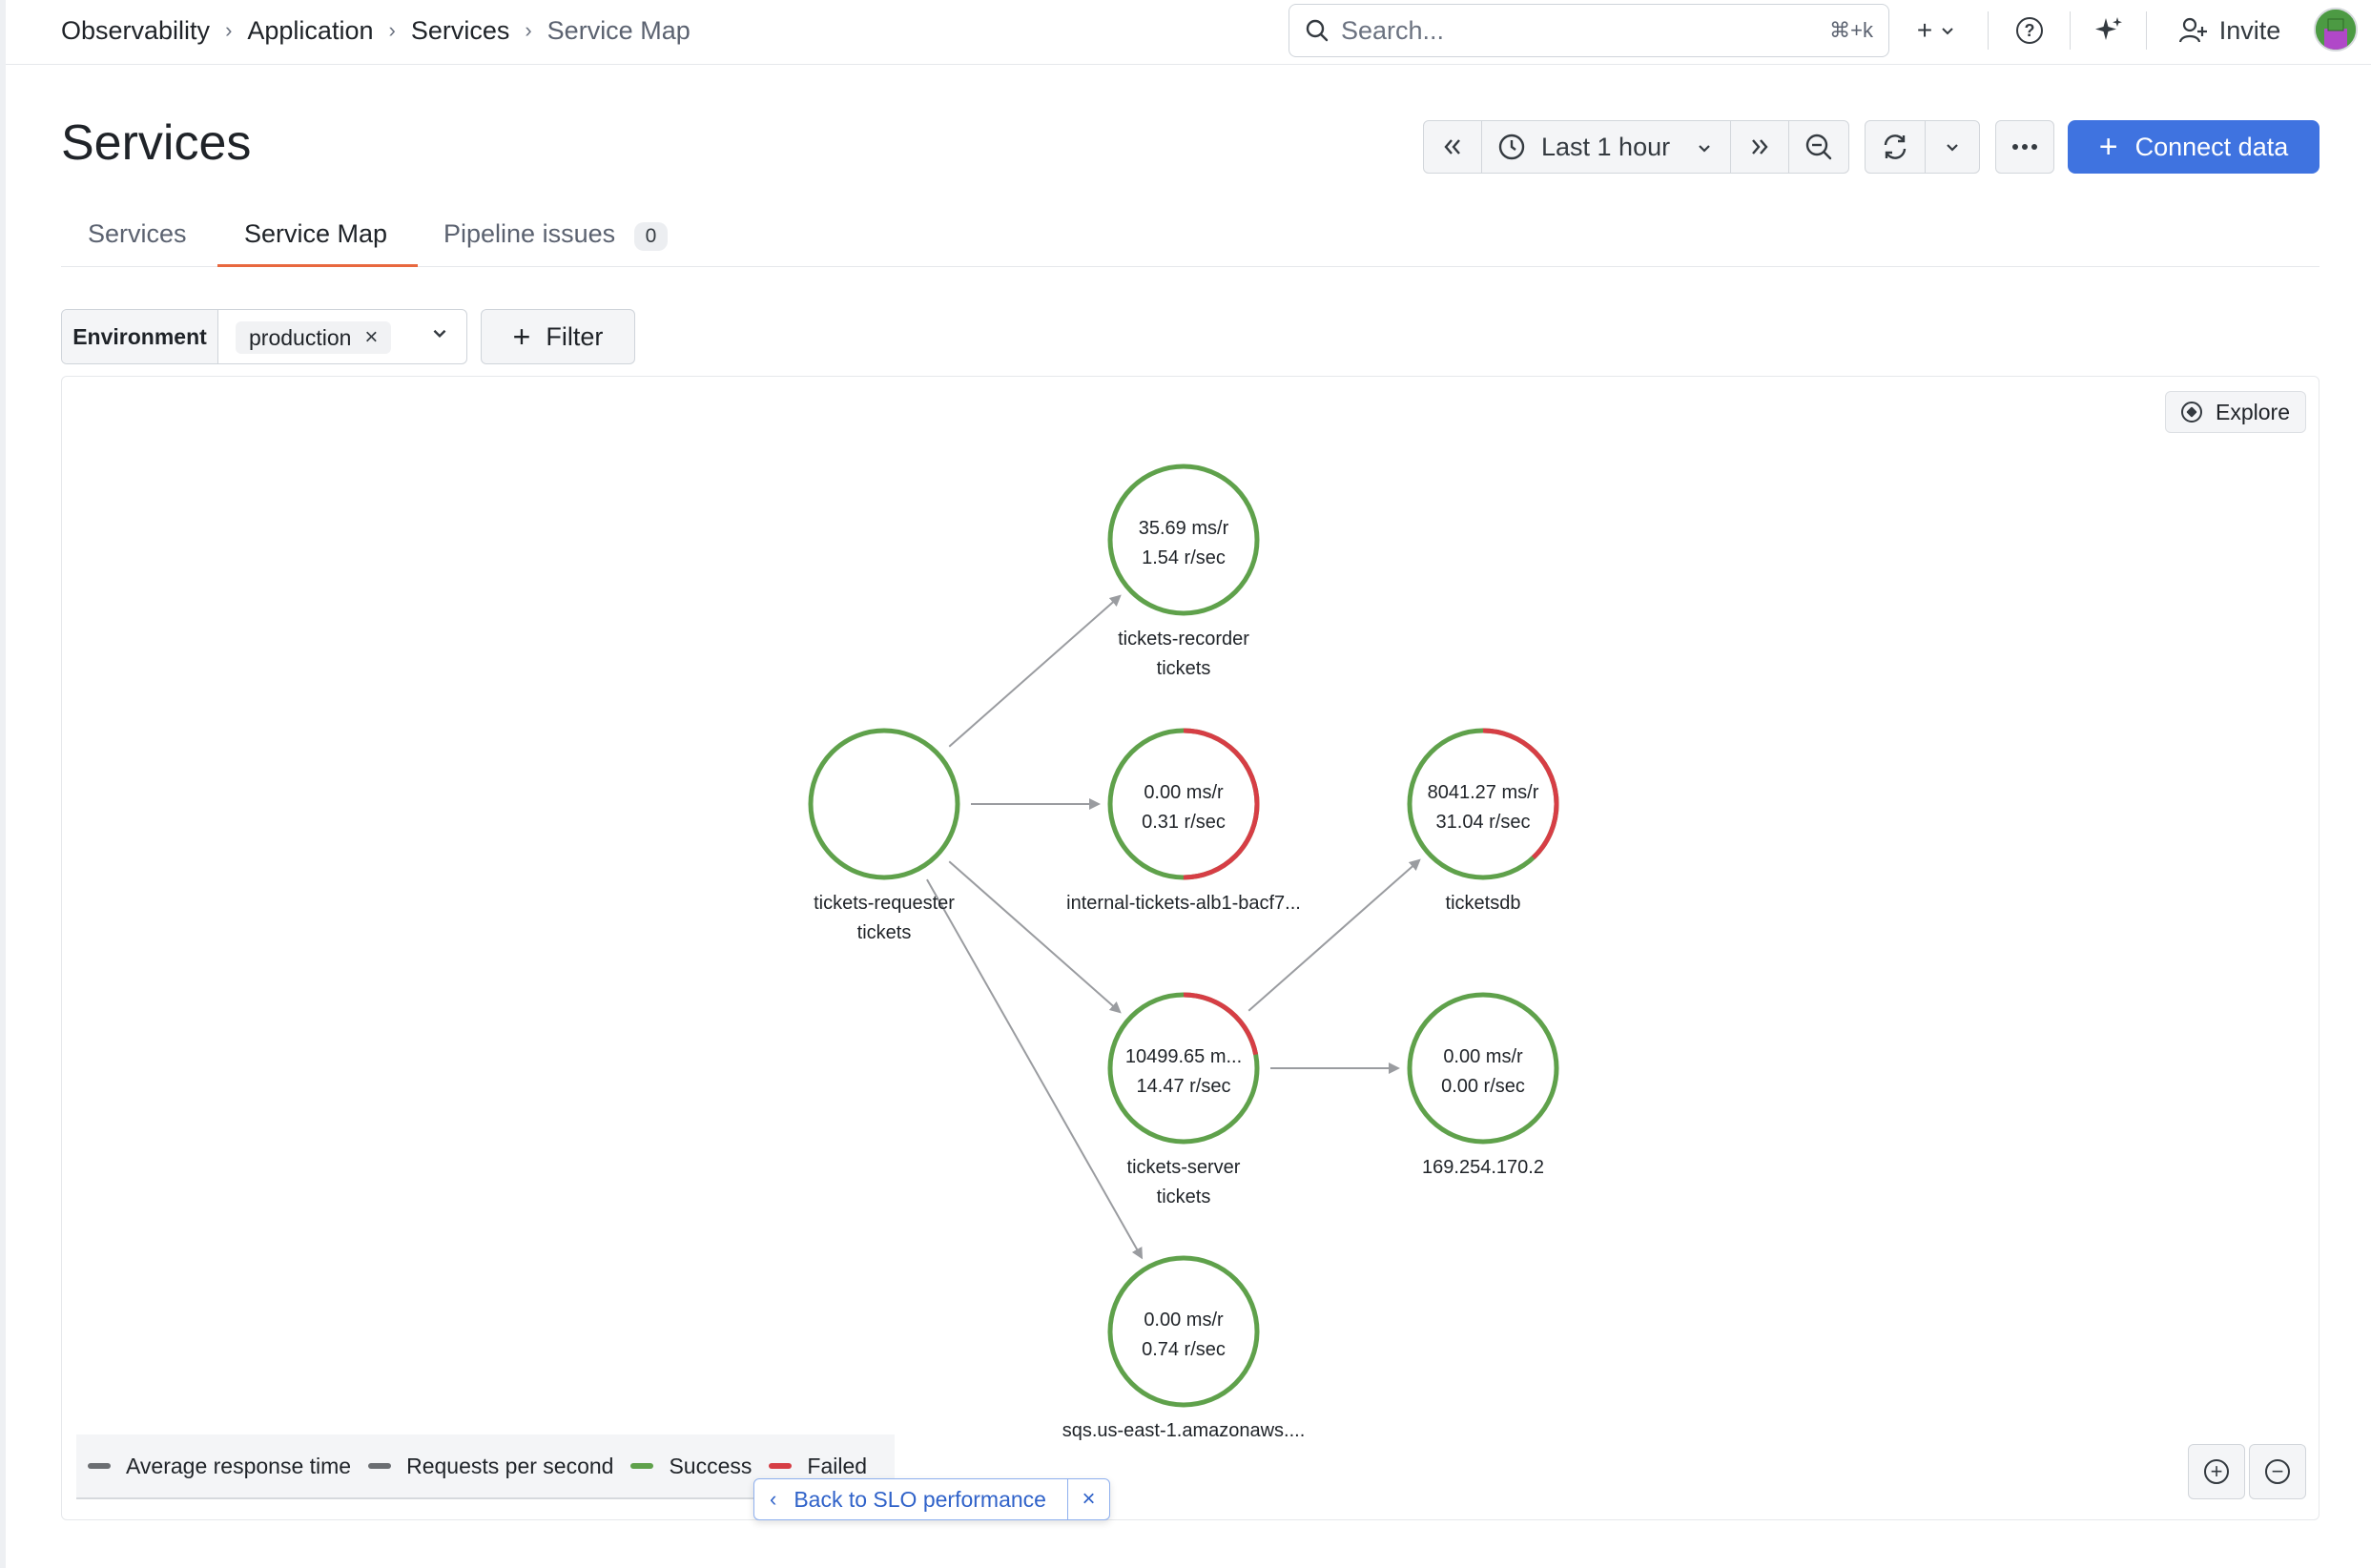  Describe the element at coordinates (773, 1499) in the screenshot. I see `chevron-left-icon: ‹` at that location.